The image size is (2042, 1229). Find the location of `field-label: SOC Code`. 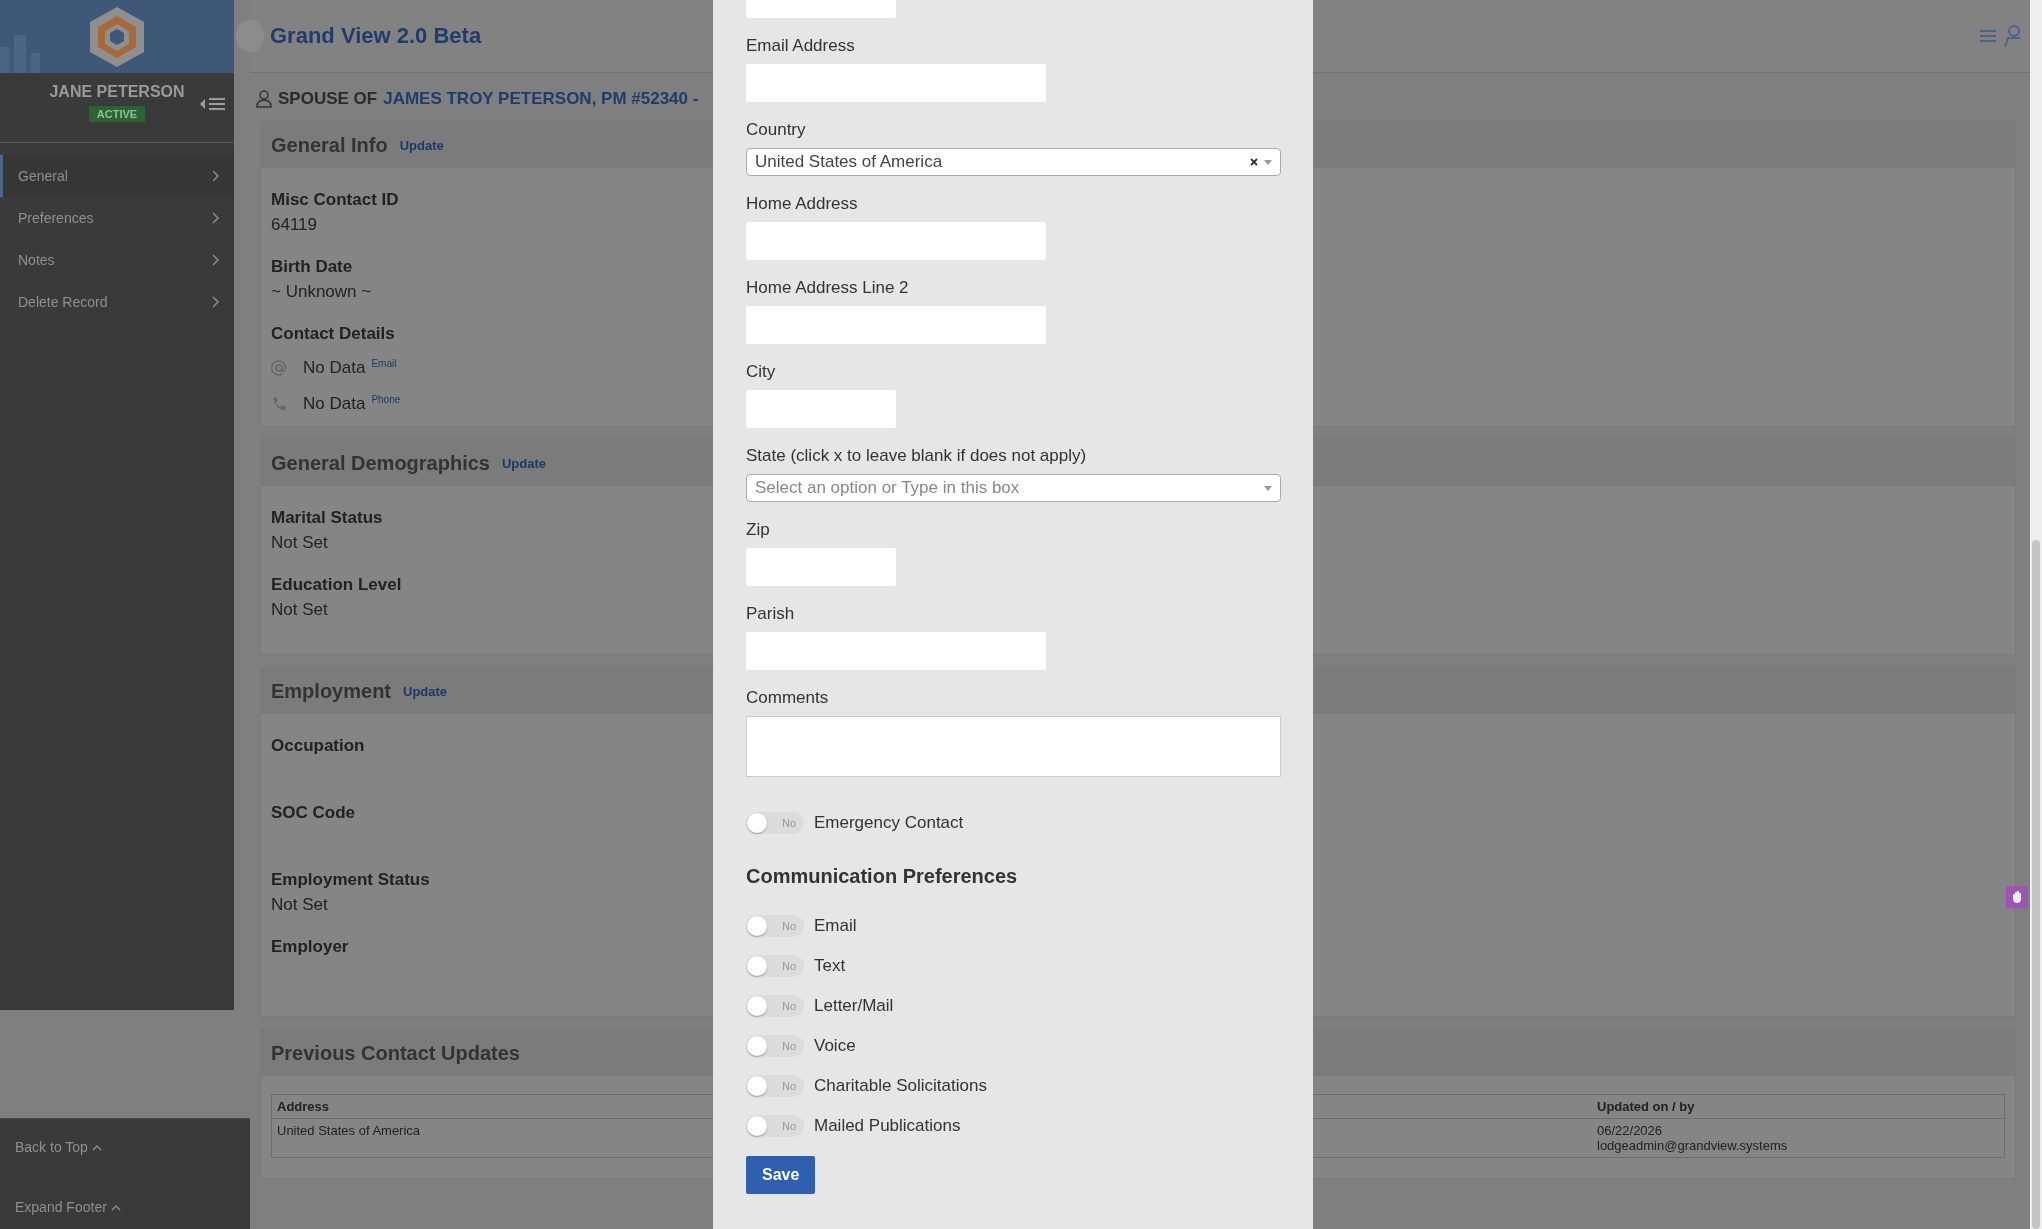

field-label: SOC Code is located at coordinates (313, 813).